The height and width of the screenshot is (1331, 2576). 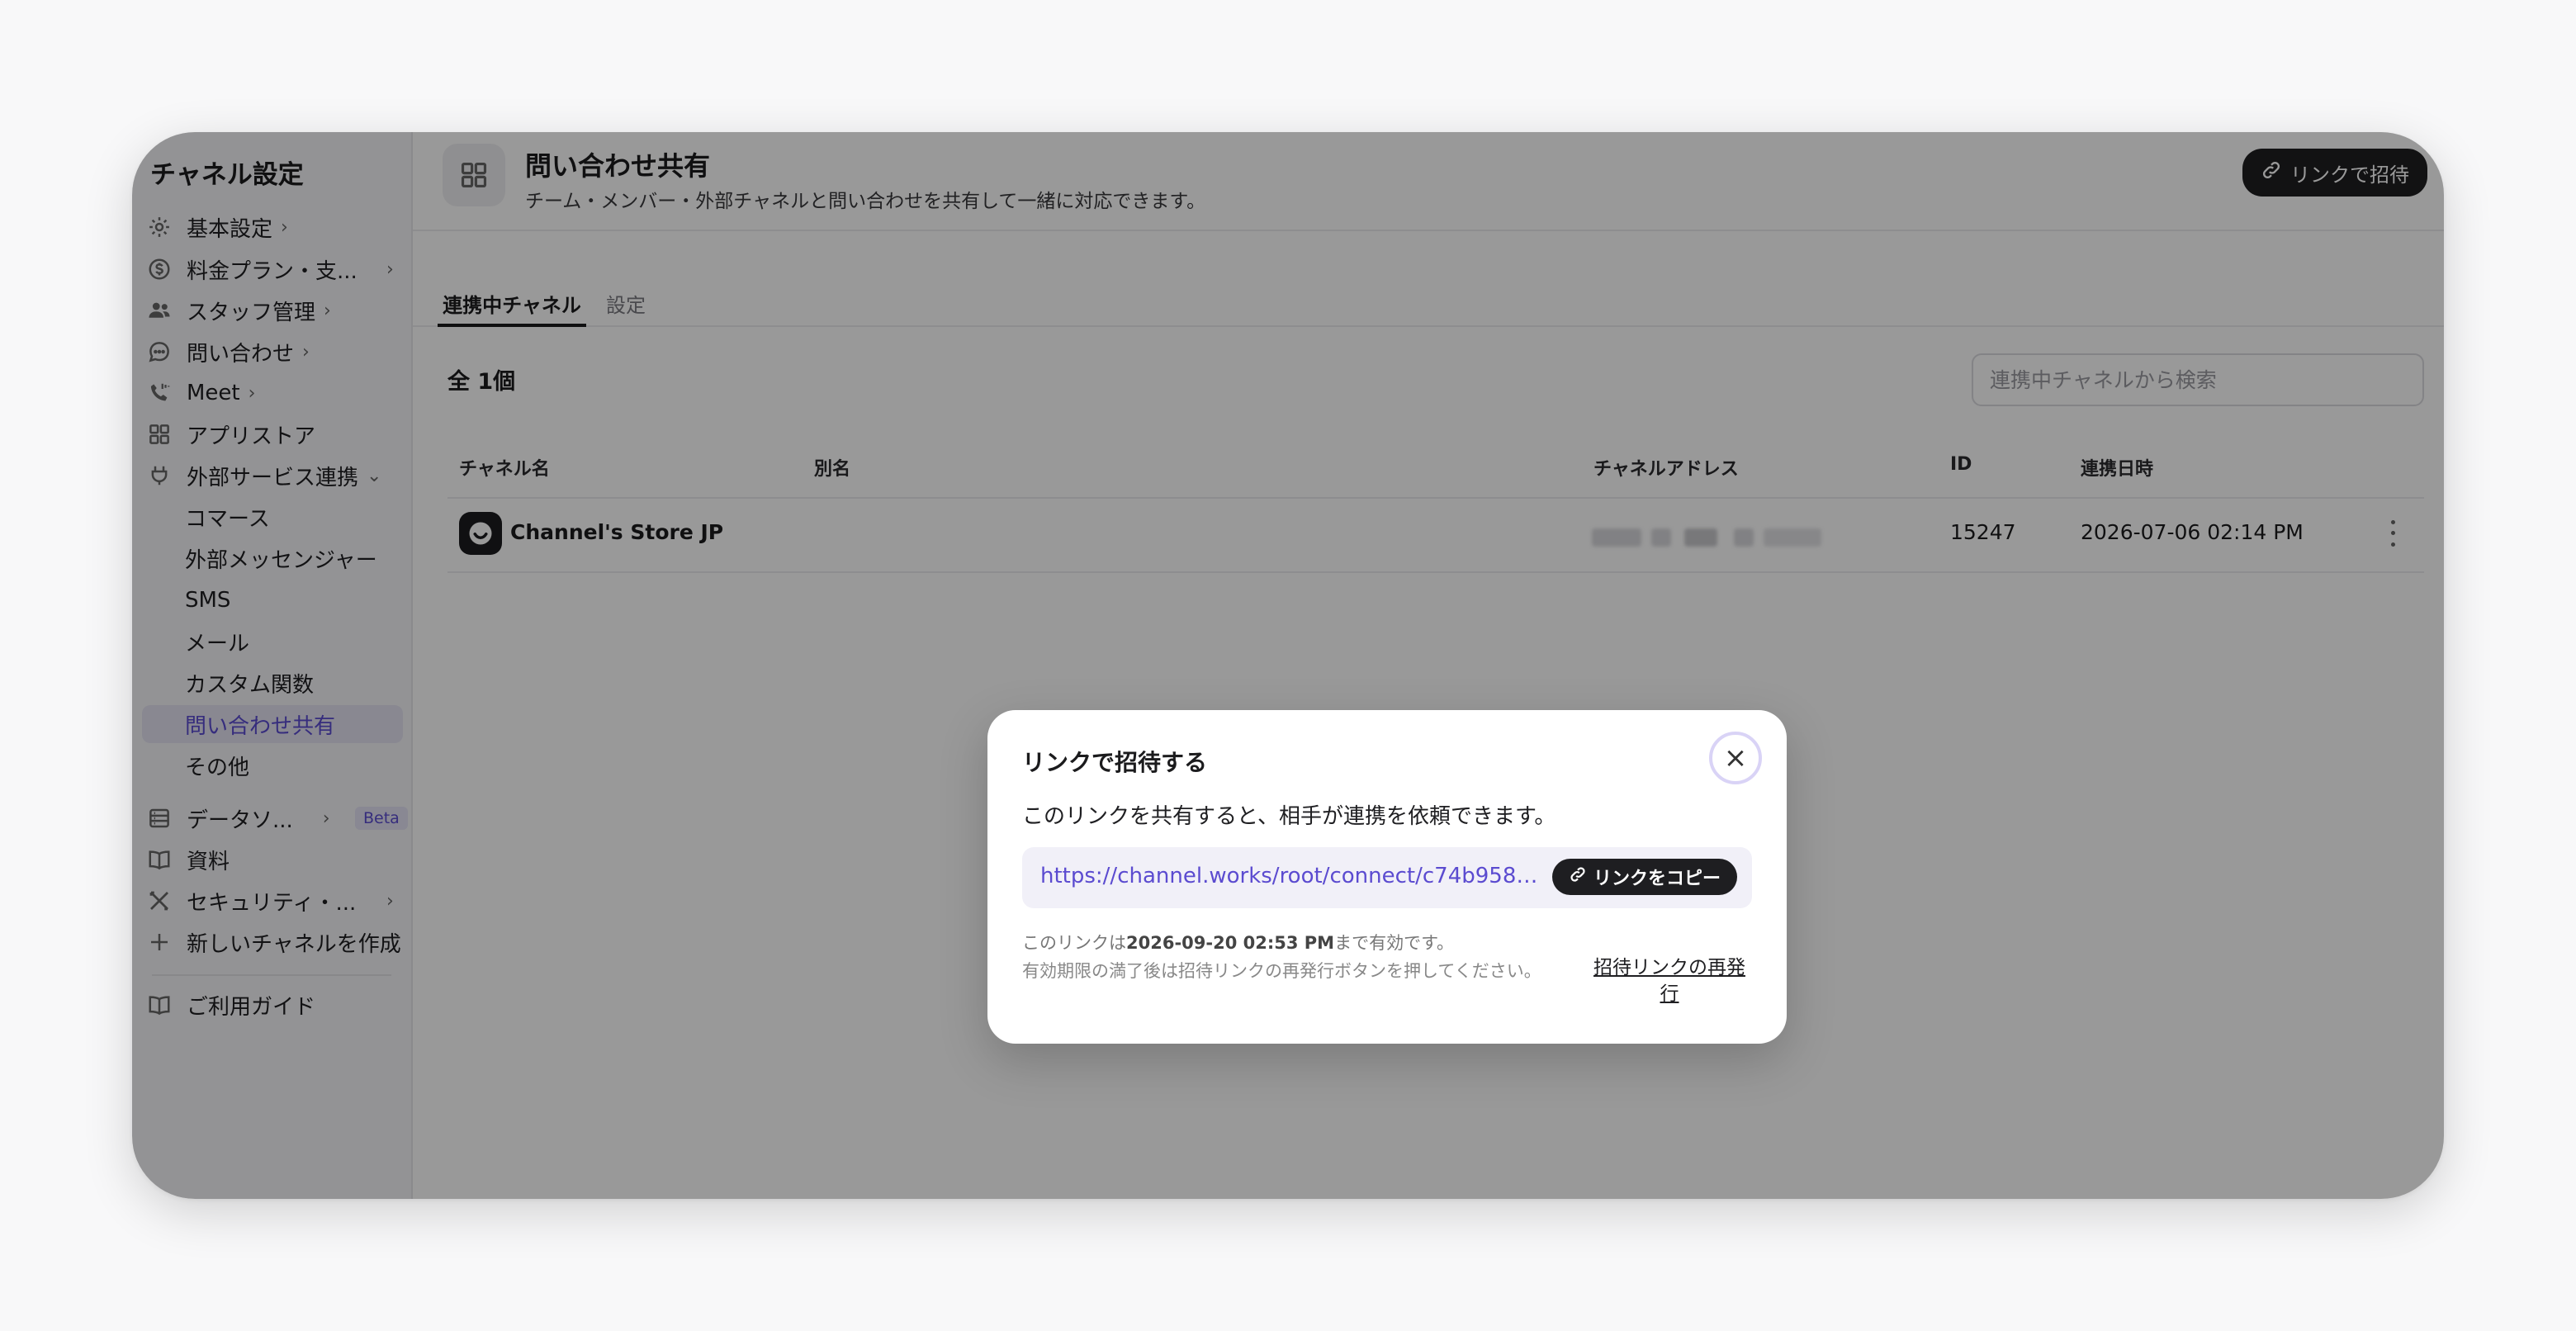 What do you see at coordinates (1394, 943) in the screenshot?
I see `expiry-suffix: まで有効です。` at bounding box center [1394, 943].